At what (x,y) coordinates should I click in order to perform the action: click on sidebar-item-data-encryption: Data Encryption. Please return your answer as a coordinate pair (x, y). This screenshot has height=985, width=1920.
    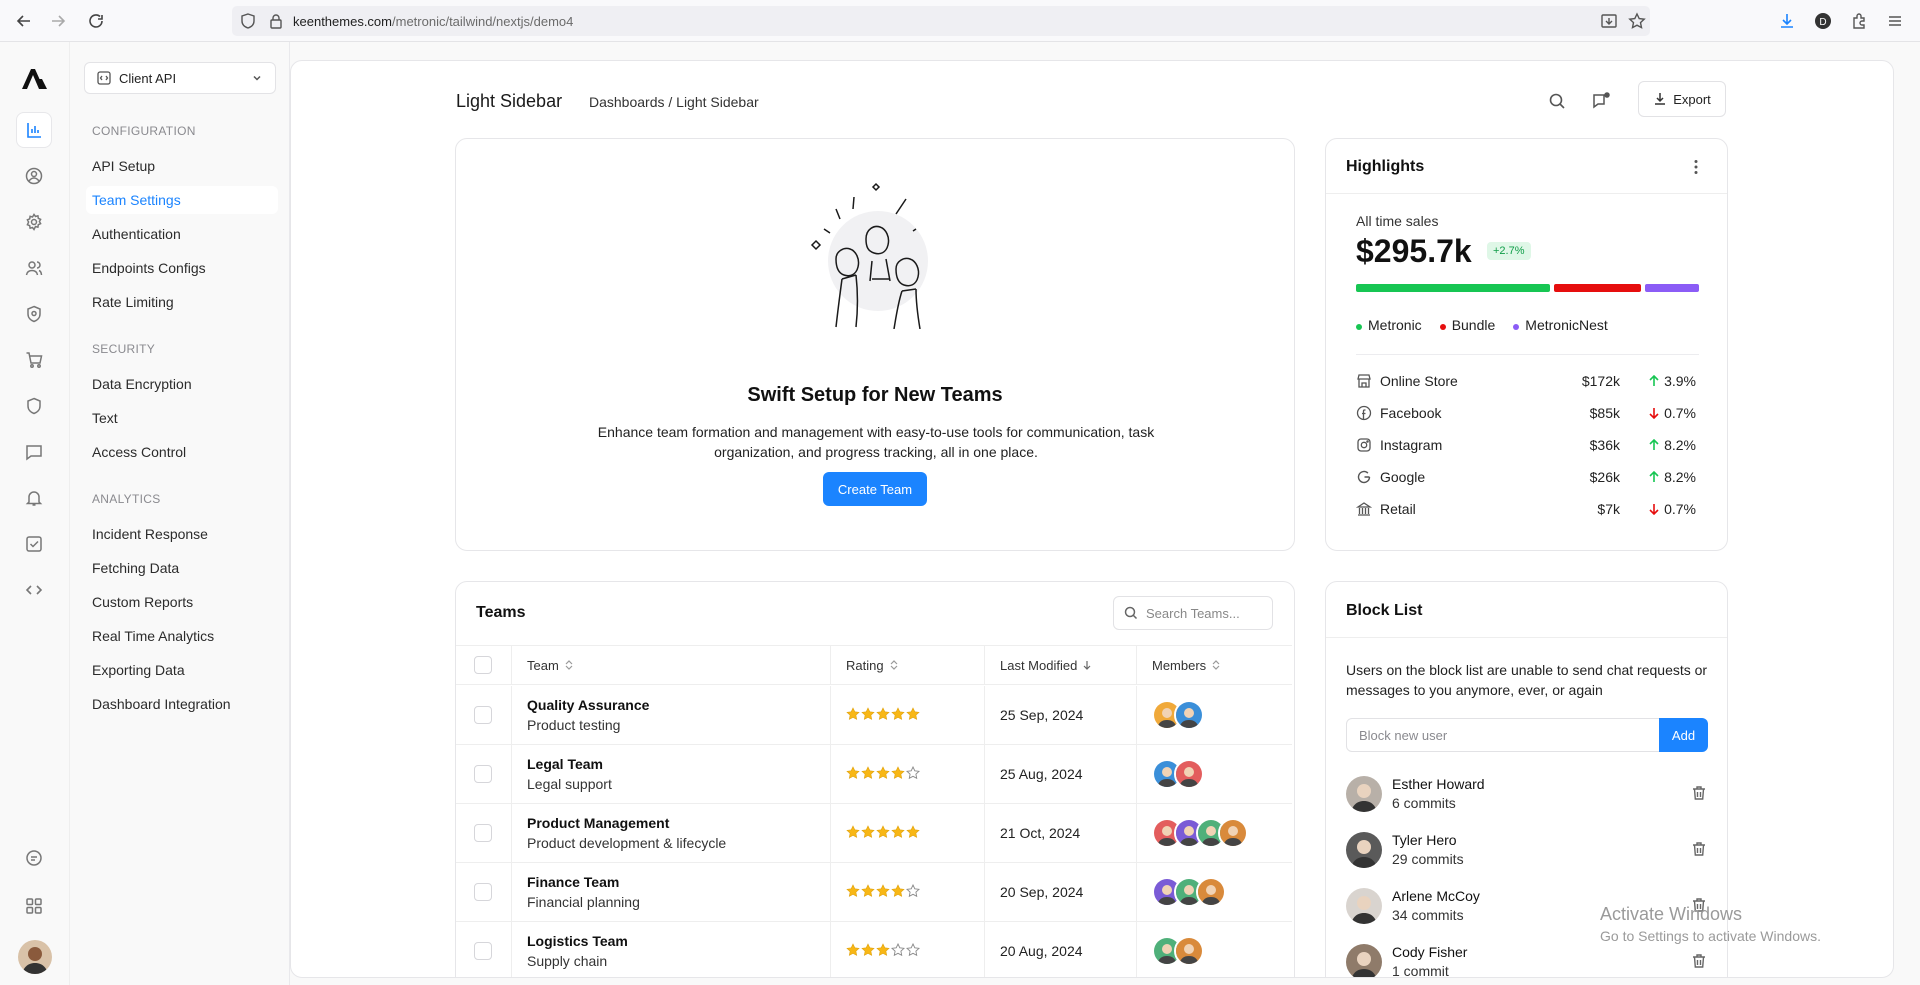
    Looking at the image, I should click on (182, 384).